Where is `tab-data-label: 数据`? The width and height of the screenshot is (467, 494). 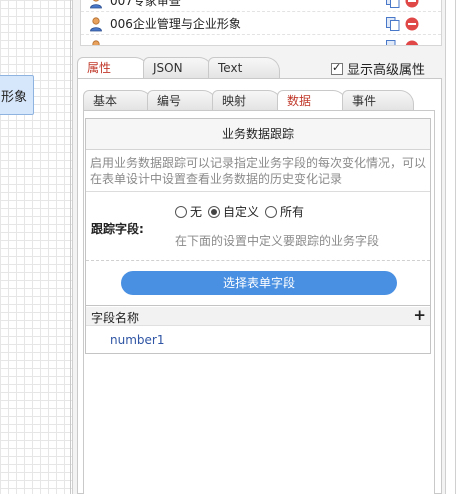
tab-data-label: 数据 is located at coordinates (299, 101).